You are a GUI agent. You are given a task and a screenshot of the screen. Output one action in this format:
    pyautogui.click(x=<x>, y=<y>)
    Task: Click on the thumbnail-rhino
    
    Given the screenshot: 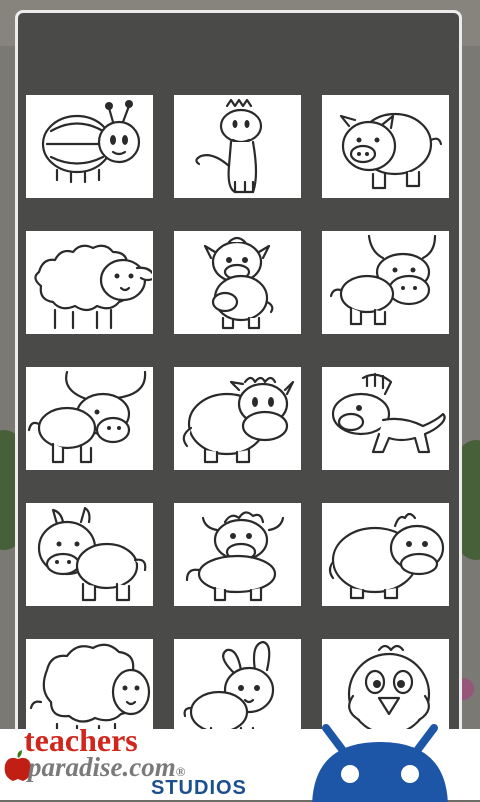 What is the action you would take?
    pyautogui.click(x=385, y=554)
    